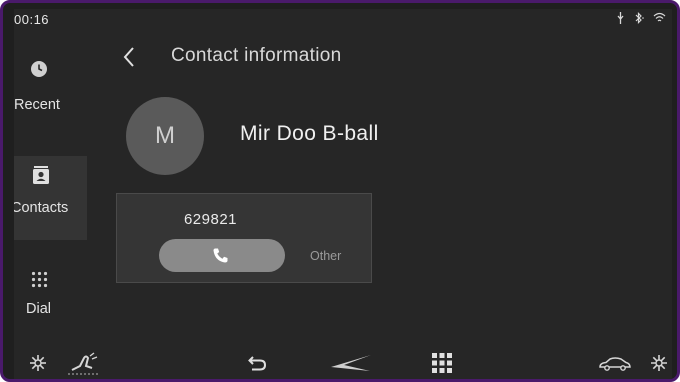 The height and width of the screenshot is (382, 680). I want to click on car-icon, so click(615, 364).